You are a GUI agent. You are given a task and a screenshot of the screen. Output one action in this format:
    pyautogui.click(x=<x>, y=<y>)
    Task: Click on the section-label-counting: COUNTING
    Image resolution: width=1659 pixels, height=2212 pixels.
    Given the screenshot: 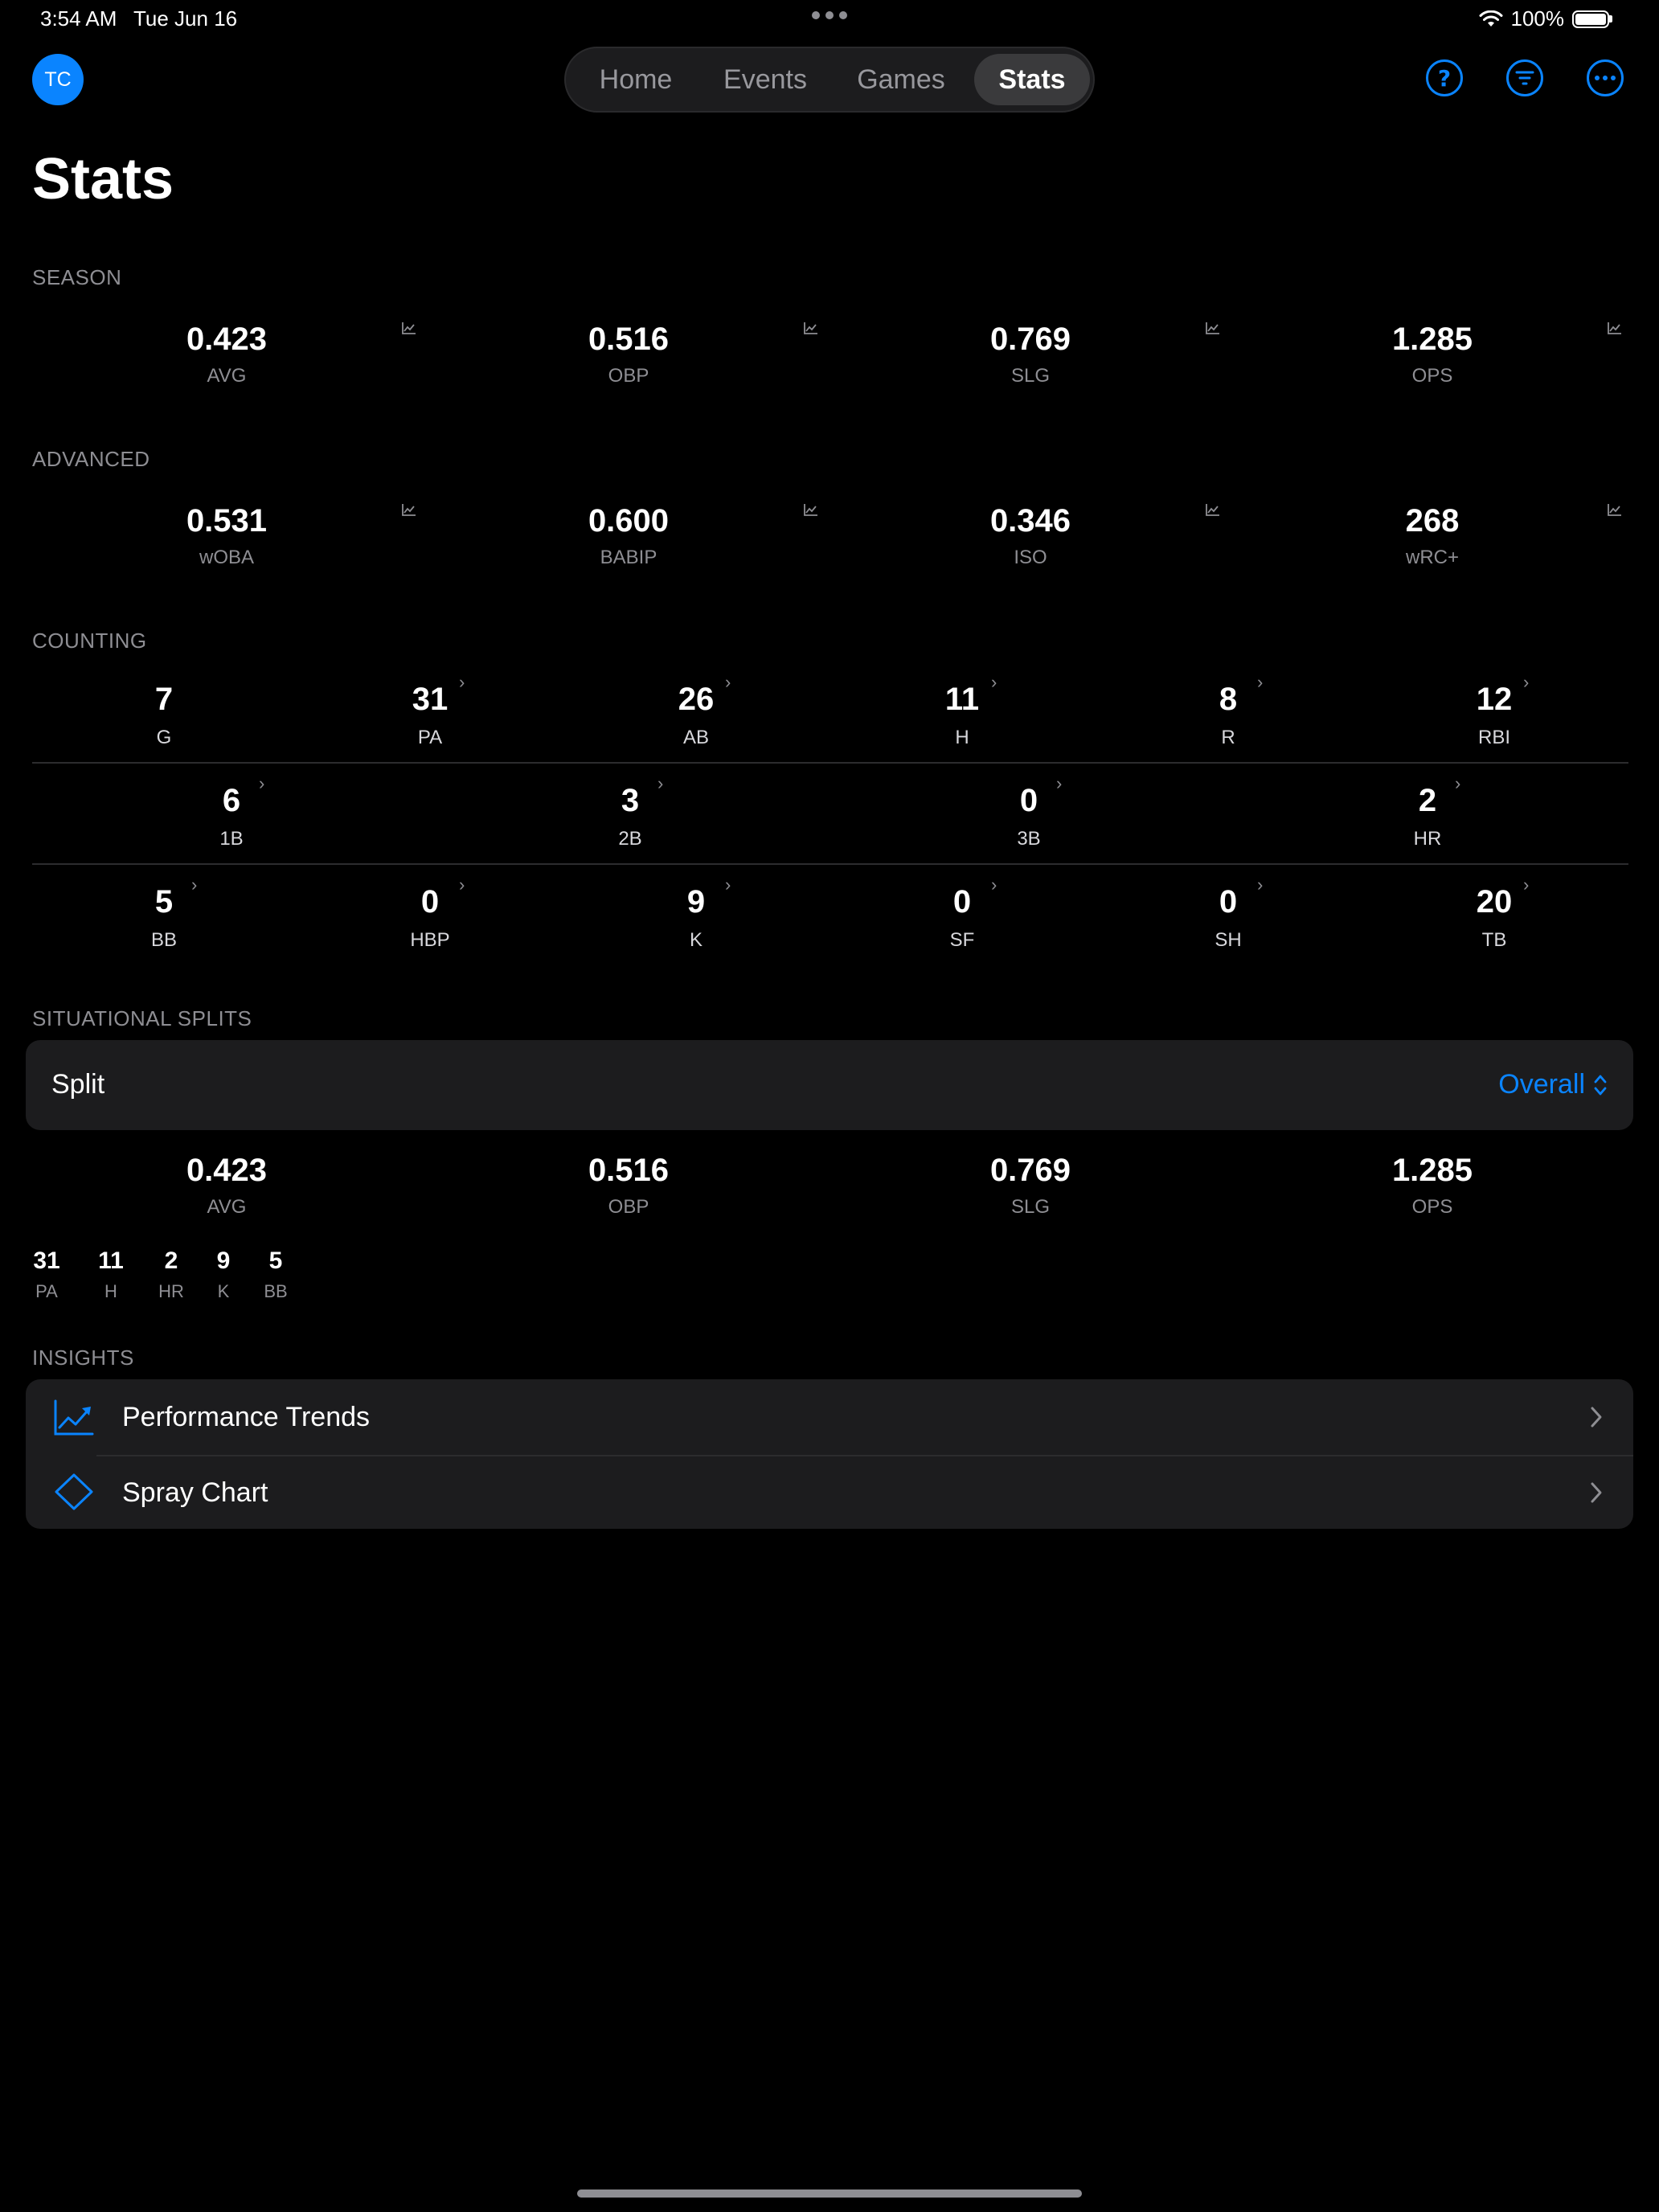 What is the action you would take?
    pyautogui.click(x=89, y=641)
    